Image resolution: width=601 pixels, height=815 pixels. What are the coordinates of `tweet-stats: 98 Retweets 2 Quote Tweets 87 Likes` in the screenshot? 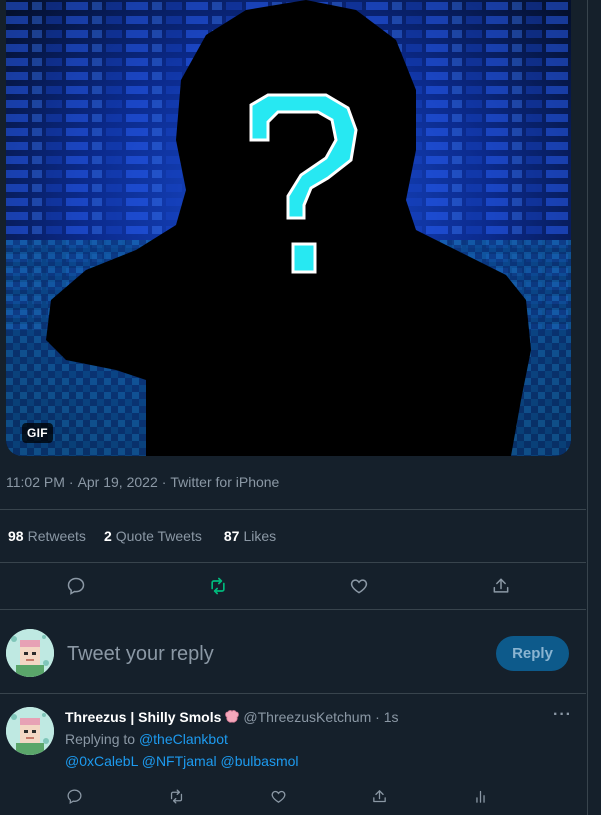 It's located at (142, 536).